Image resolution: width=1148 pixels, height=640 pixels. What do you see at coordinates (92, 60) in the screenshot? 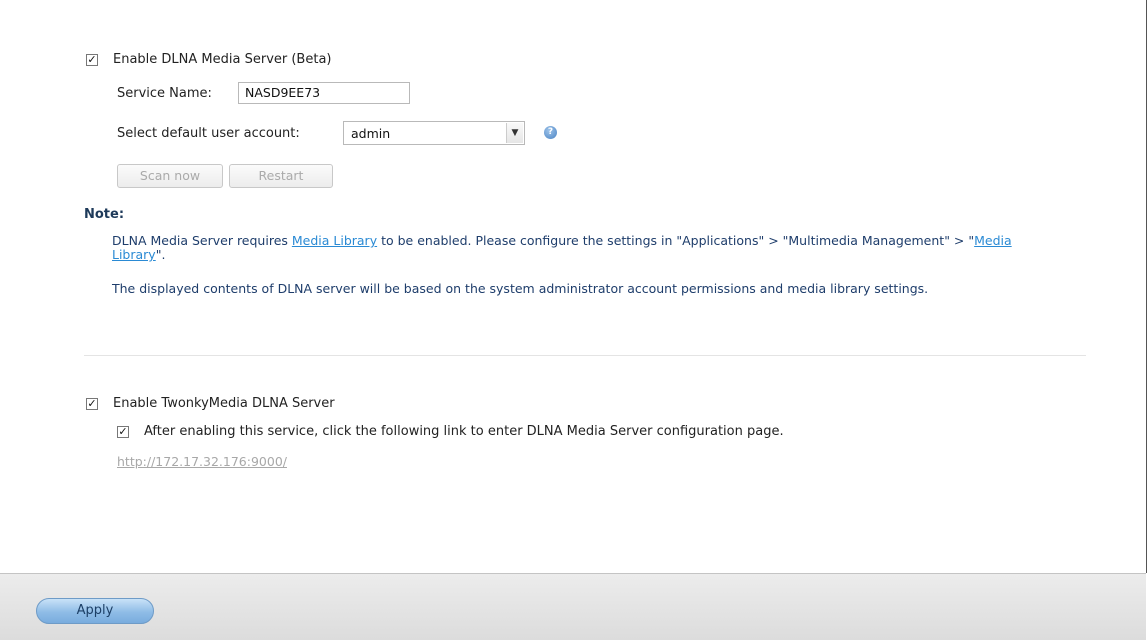
I see `enable-dlna-checkbox: ✓` at bounding box center [92, 60].